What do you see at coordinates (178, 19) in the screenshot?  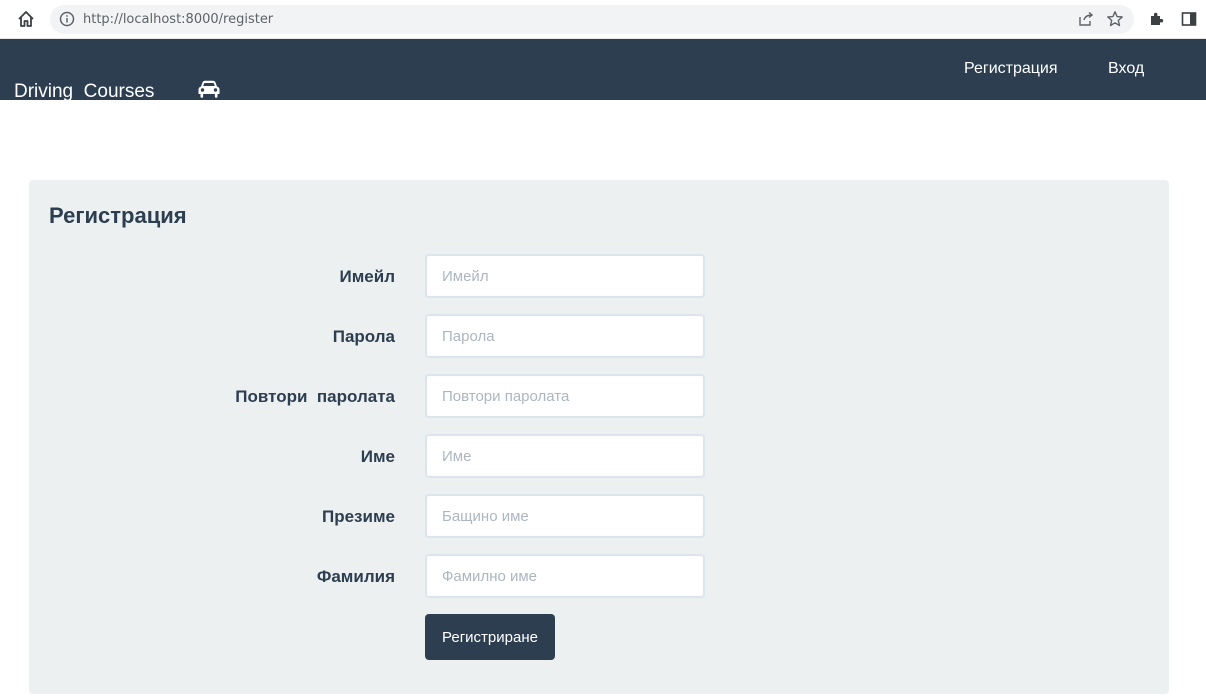 I see `url-text: http://localhost:8000/register` at bounding box center [178, 19].